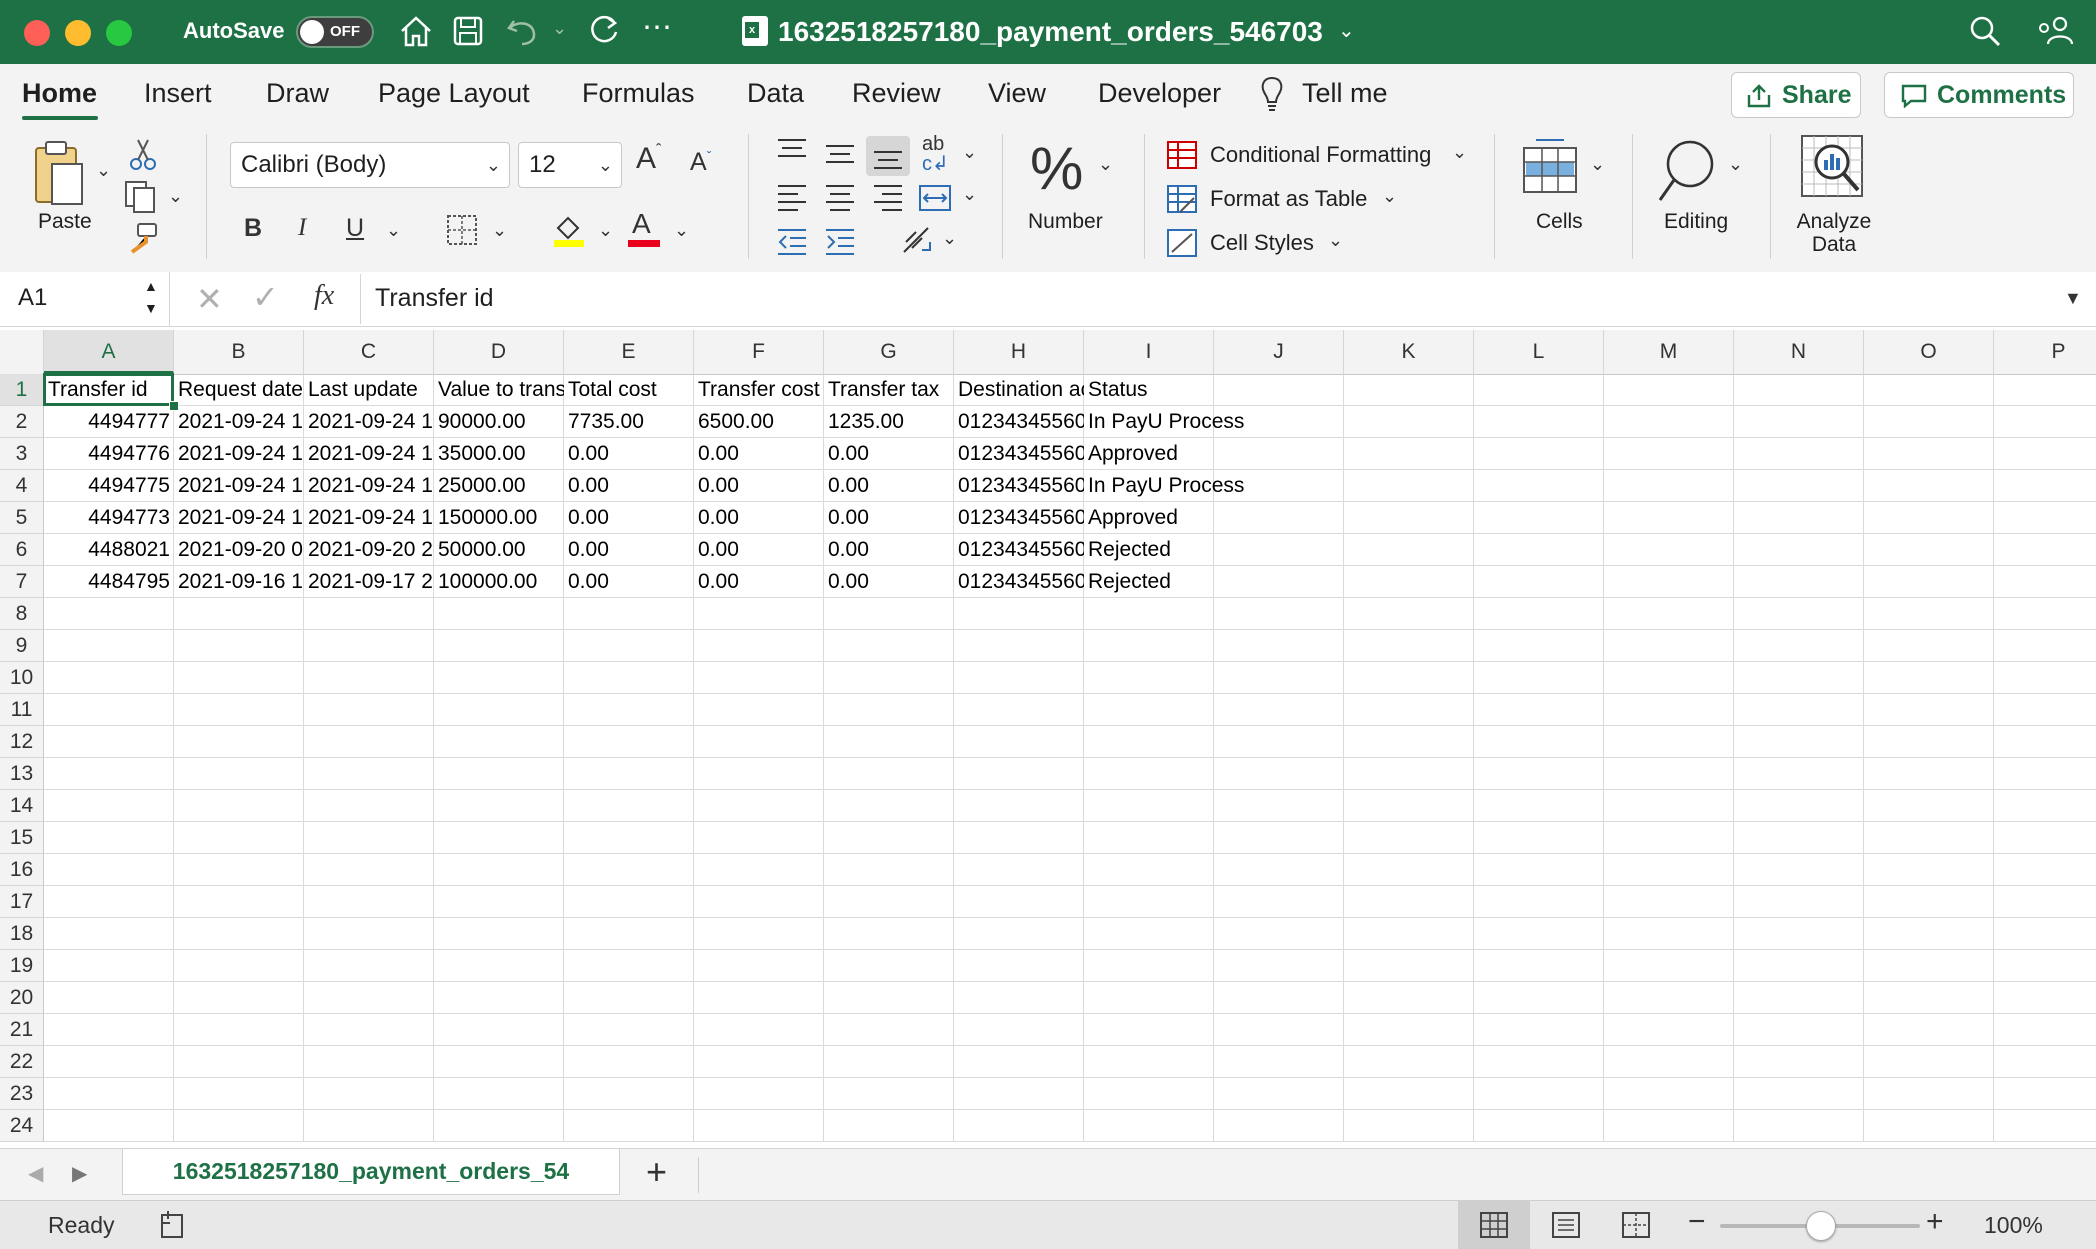  What do you see at coordinates (175, 196) in the screenshot?
I see `copy-dropdown-icon: ⌄` at bounding box center [175, 196].